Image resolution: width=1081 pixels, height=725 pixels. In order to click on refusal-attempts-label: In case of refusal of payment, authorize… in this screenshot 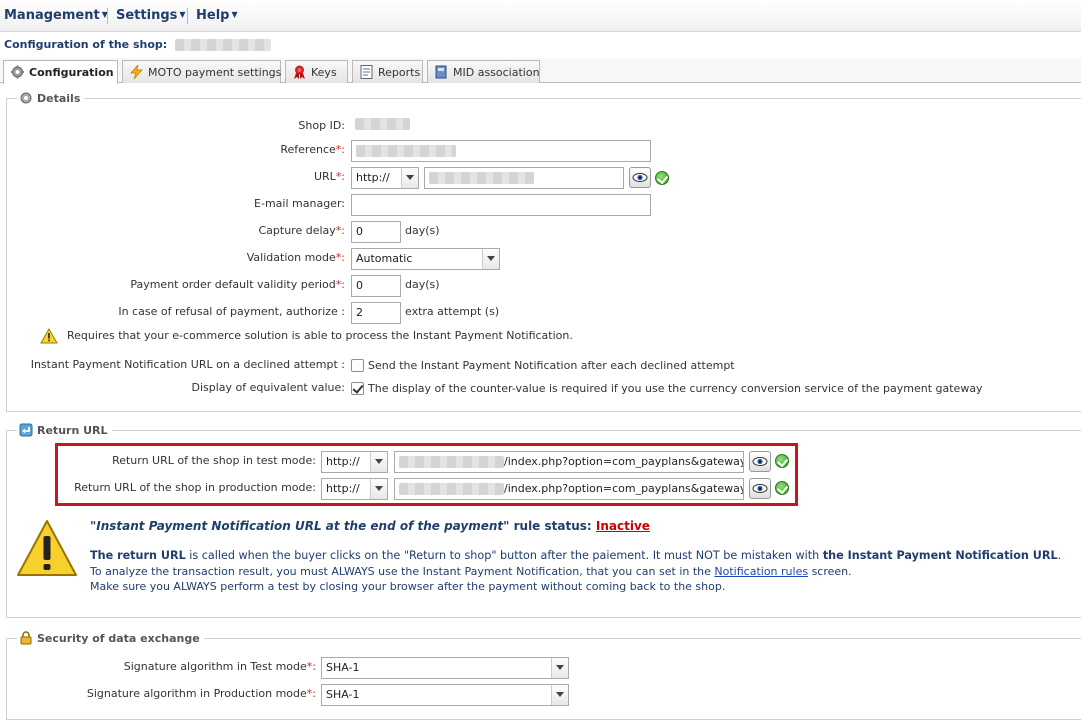, I will do `click(231, 311)`.